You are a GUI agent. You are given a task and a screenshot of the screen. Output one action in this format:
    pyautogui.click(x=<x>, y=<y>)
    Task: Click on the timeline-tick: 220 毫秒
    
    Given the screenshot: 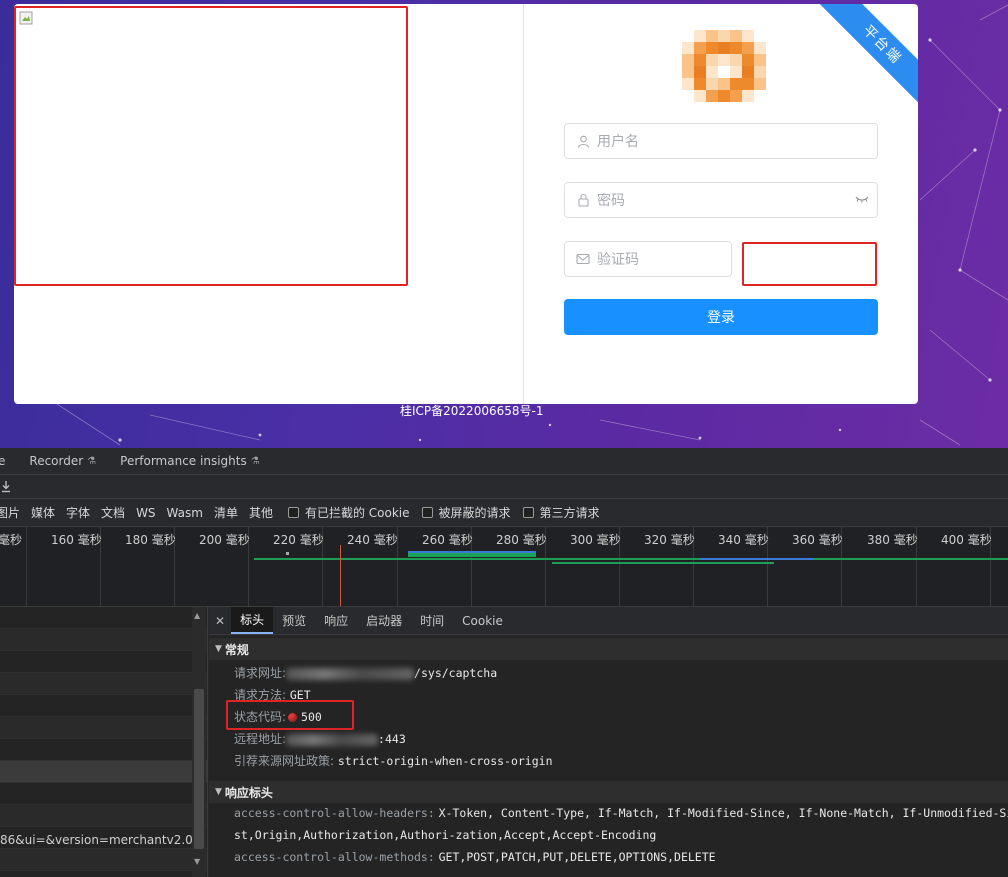 What is the action you would take?
    pyautogui.click(x=298, y=540)
    